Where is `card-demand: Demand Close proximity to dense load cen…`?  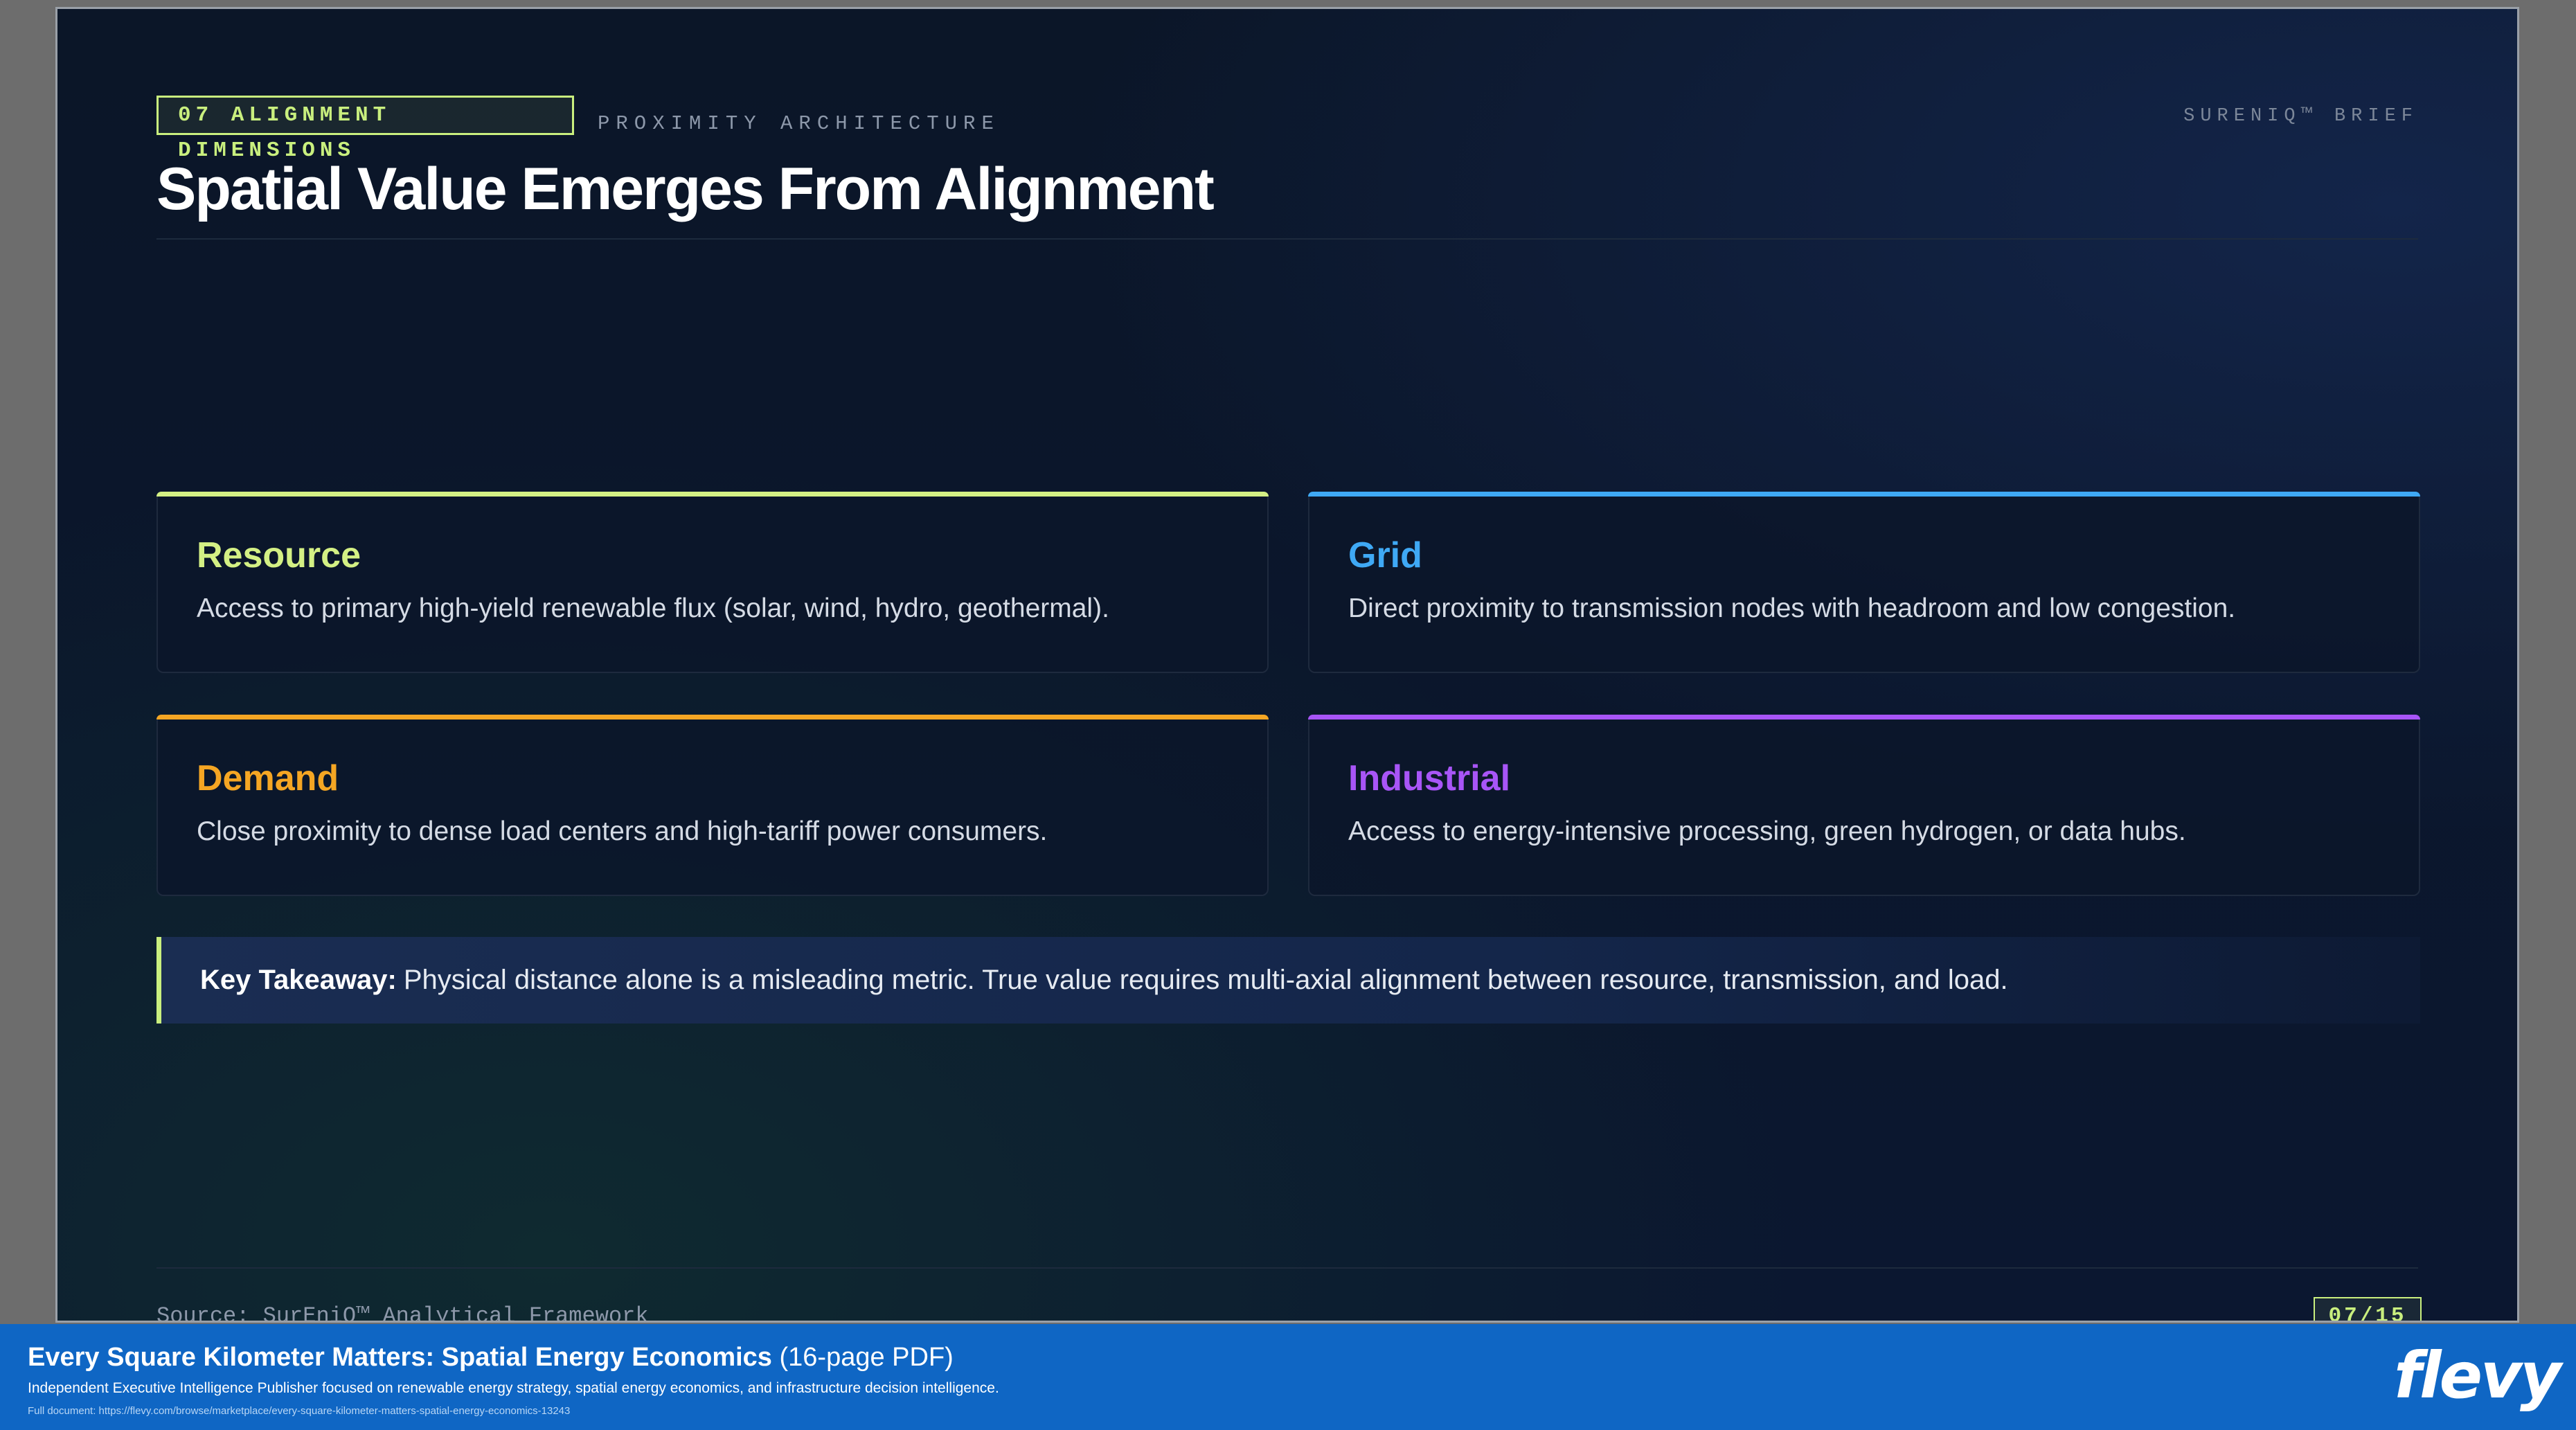
card-demand: Demand Close proximity to dense load cen… is located at coordinates (712, 805).